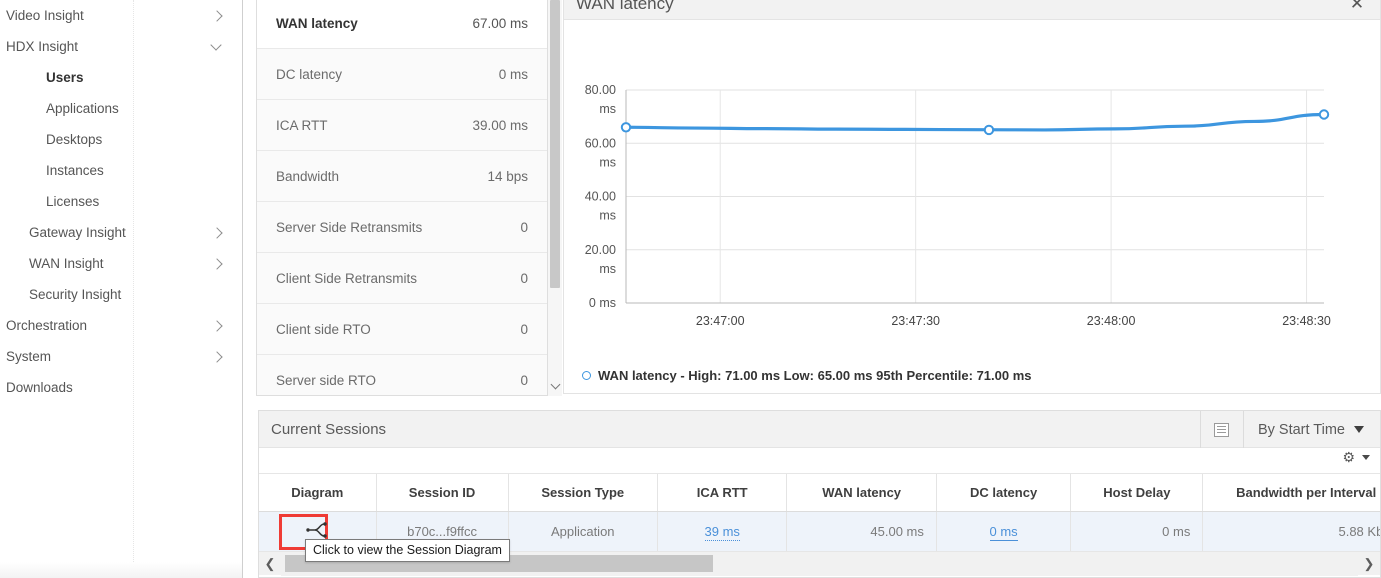 The width and height of the screenshot is (1381, 578). Describe the element at coordinates (121, 201) in the screenshot. I see `sidebar-item-licenses: Licenses` at that location.